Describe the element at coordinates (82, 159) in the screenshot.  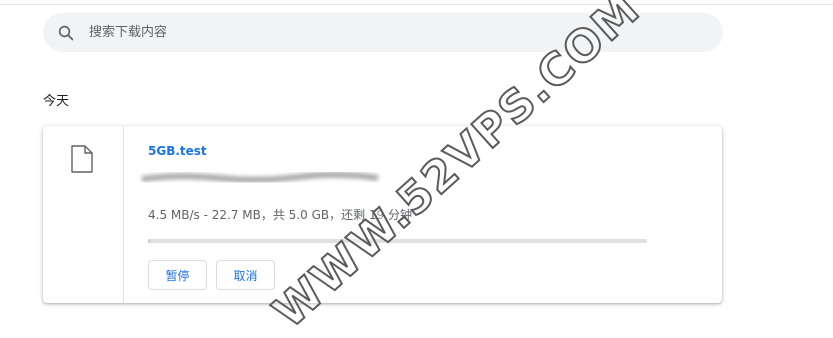
I see `file-icon` at that location.